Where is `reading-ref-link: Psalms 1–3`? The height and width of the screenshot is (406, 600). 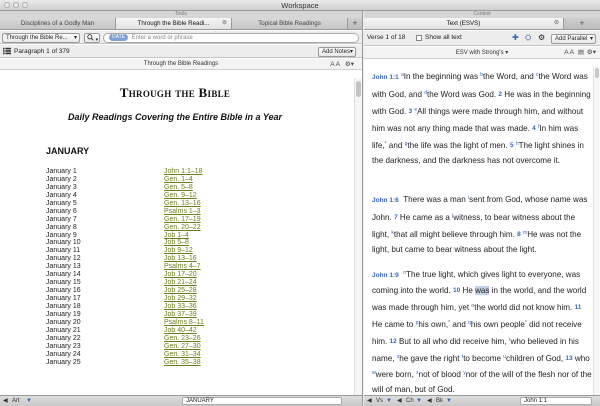 reading-ref-link: Psalms 1–3 is located at coordinates (182, 212).